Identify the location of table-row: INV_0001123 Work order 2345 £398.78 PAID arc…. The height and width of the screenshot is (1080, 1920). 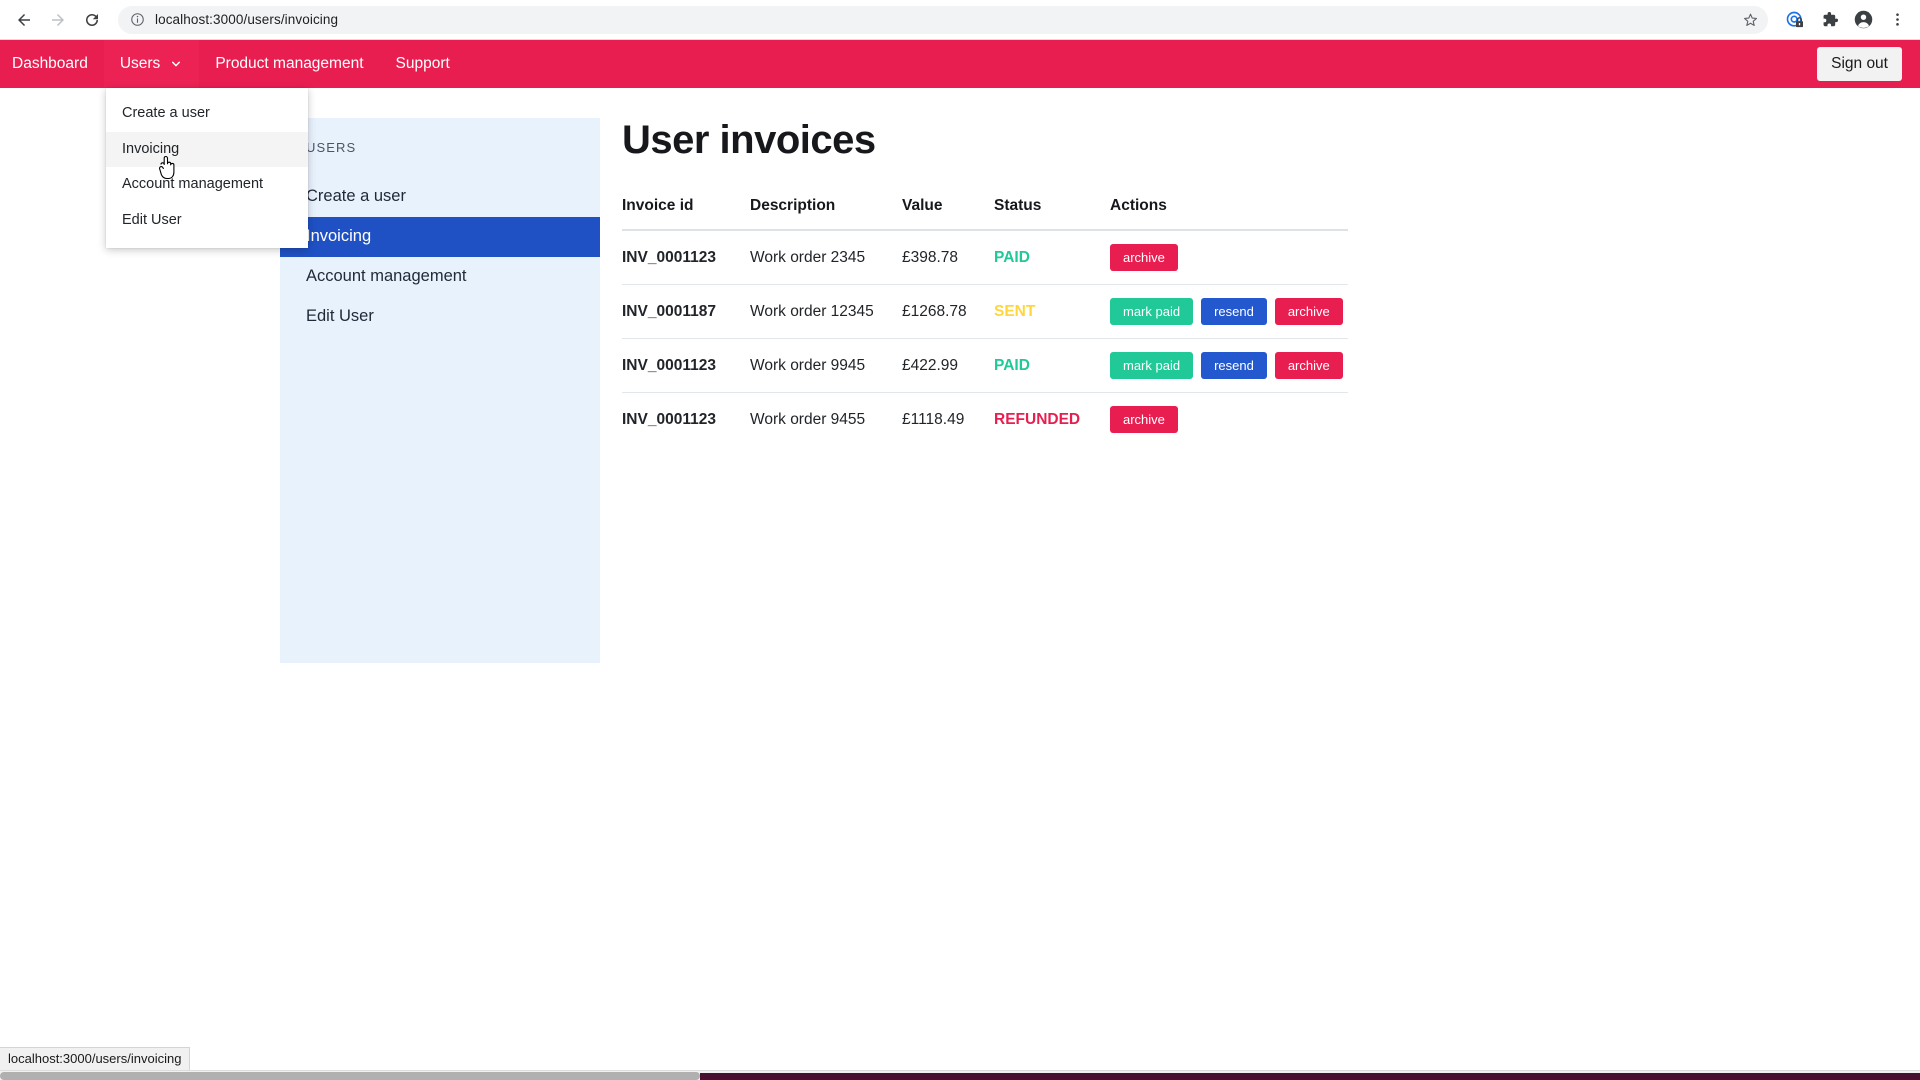
(985, 257).